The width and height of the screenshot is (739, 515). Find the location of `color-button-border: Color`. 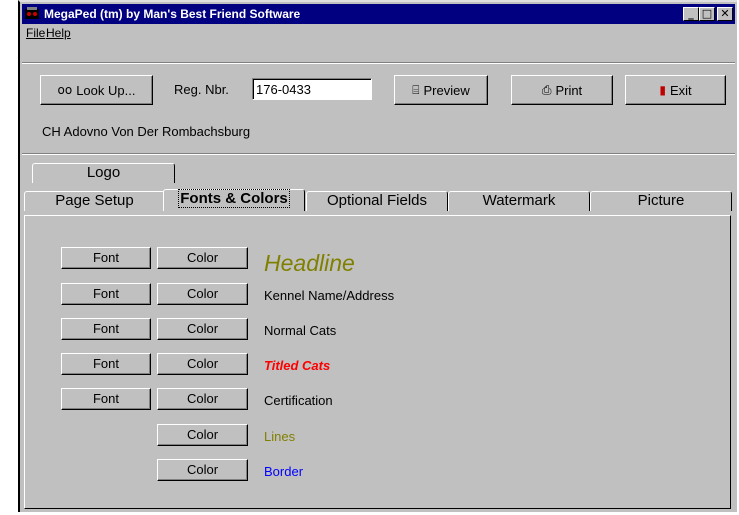

color-button-border: Color is located at coordinates (202, 470).